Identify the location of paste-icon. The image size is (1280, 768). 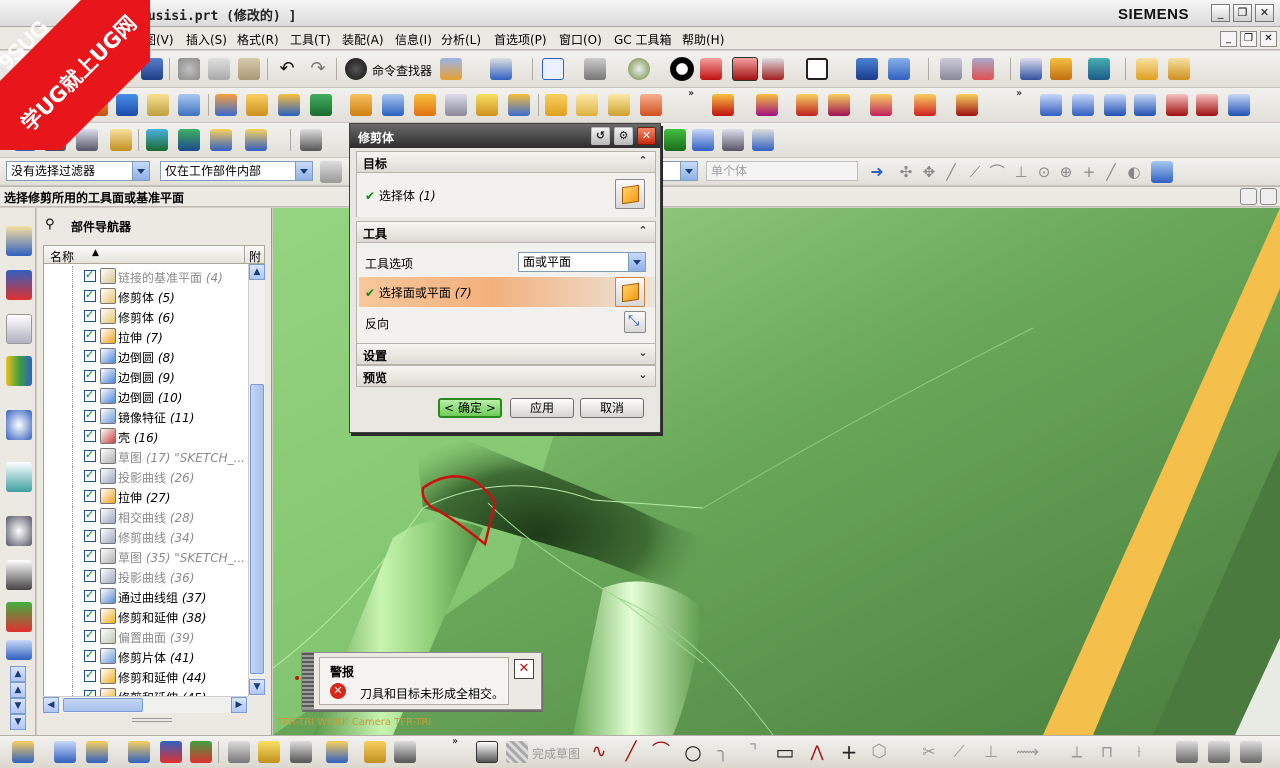
(249, 69).